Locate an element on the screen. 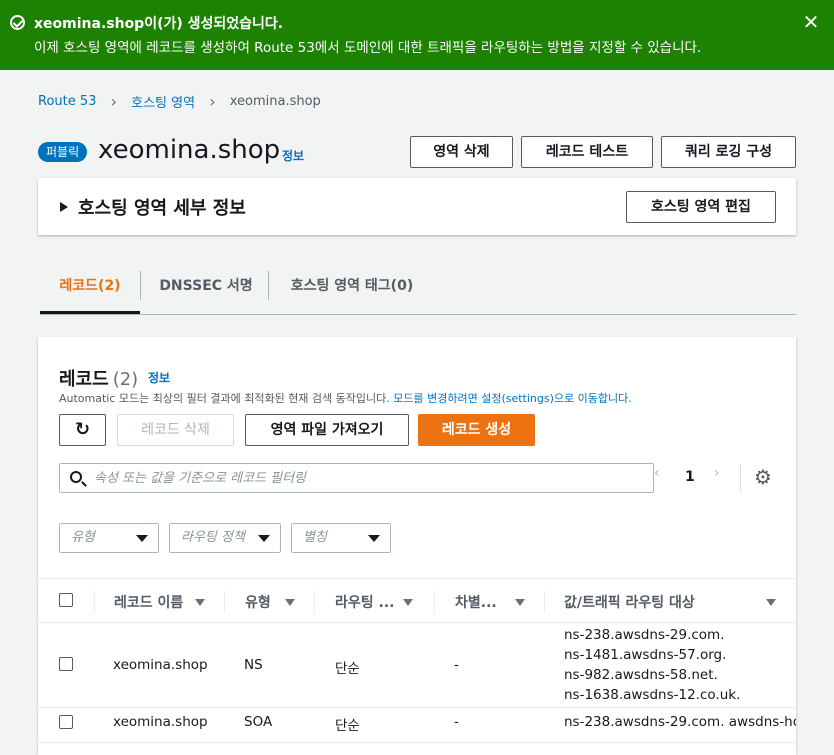 The image size is (834, 755). type-filter-placeholder: 유형 is located at coordinates (83, 537).